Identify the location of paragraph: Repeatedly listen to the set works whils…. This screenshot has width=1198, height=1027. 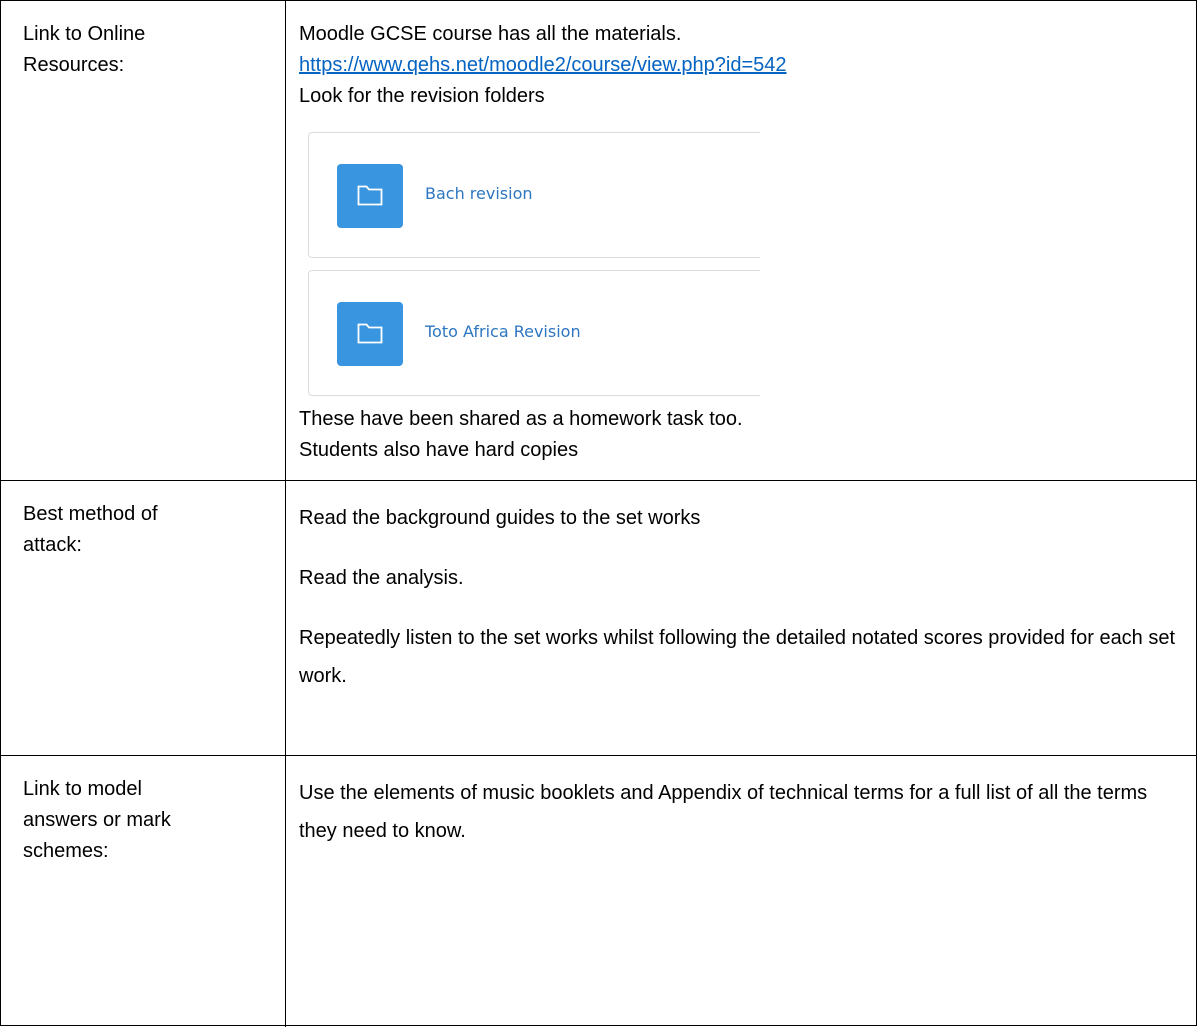
(737, 657).